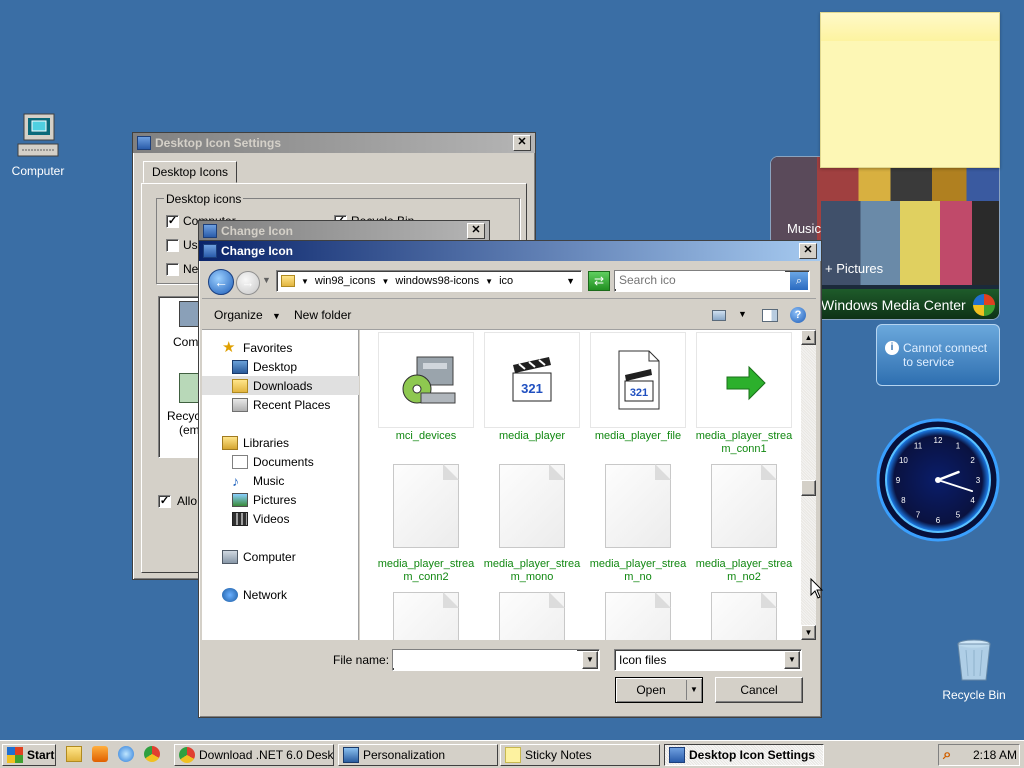 This screenshot has height=768, width=1024. I want to click on start-button: Start, so click(29, 755).